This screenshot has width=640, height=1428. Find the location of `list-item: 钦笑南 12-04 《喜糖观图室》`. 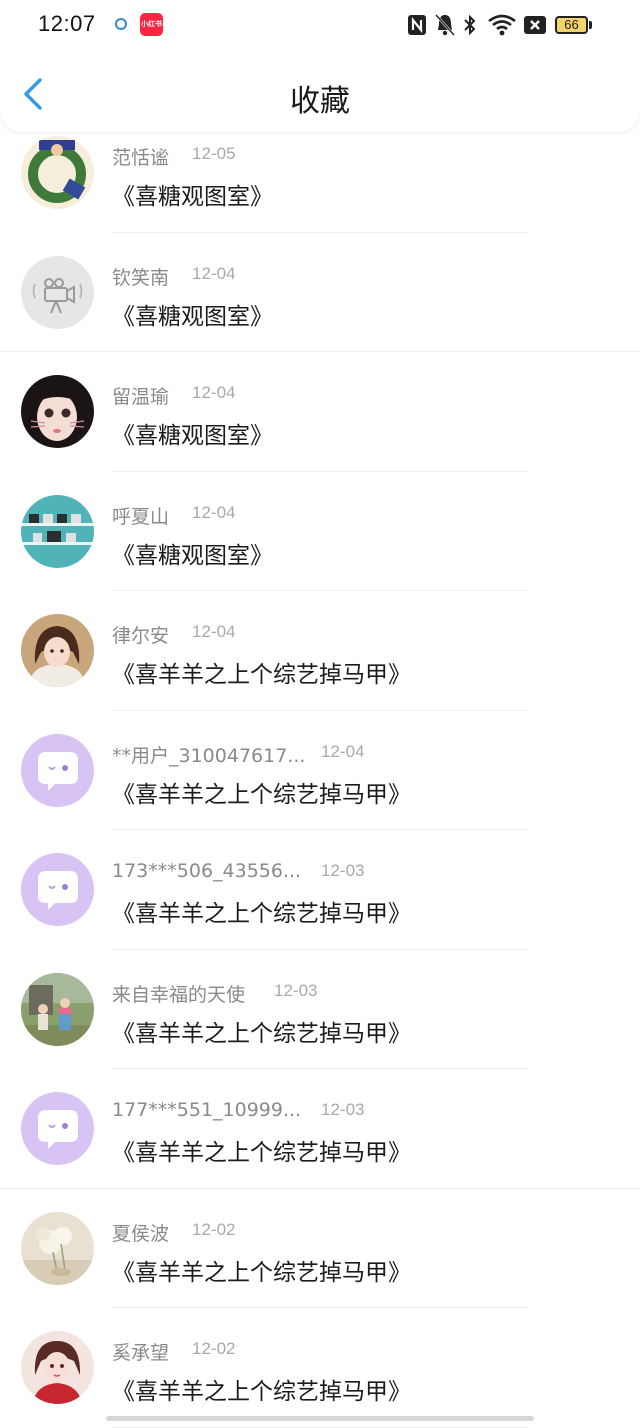

list-item: 钦笑南 12-04 《喜糖观图室》 is located at coordinates (320, 293).